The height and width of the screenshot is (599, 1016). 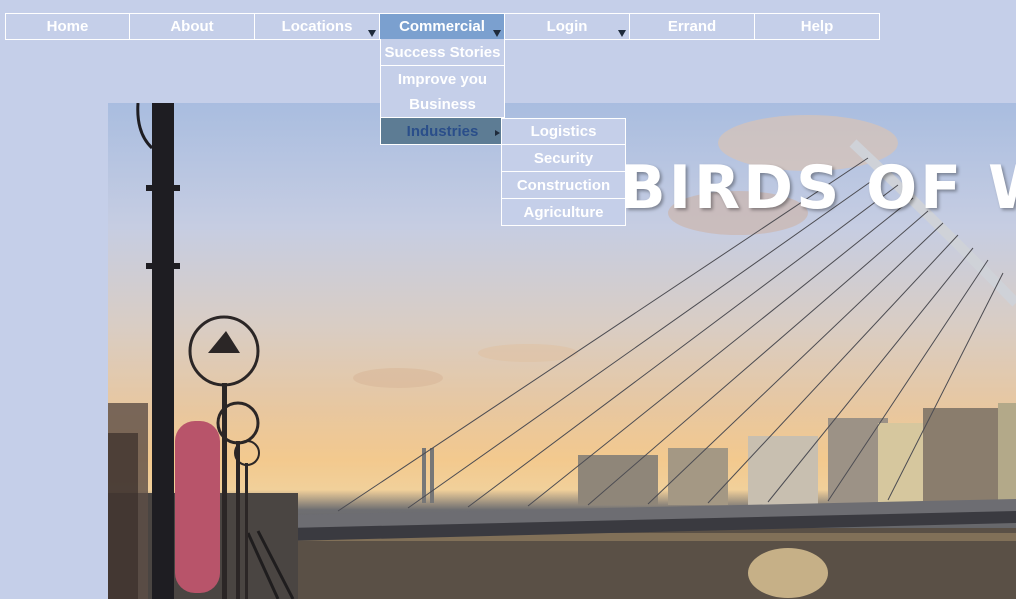 I want to click on nav-errand: Errand, so click(x=692, y=26).